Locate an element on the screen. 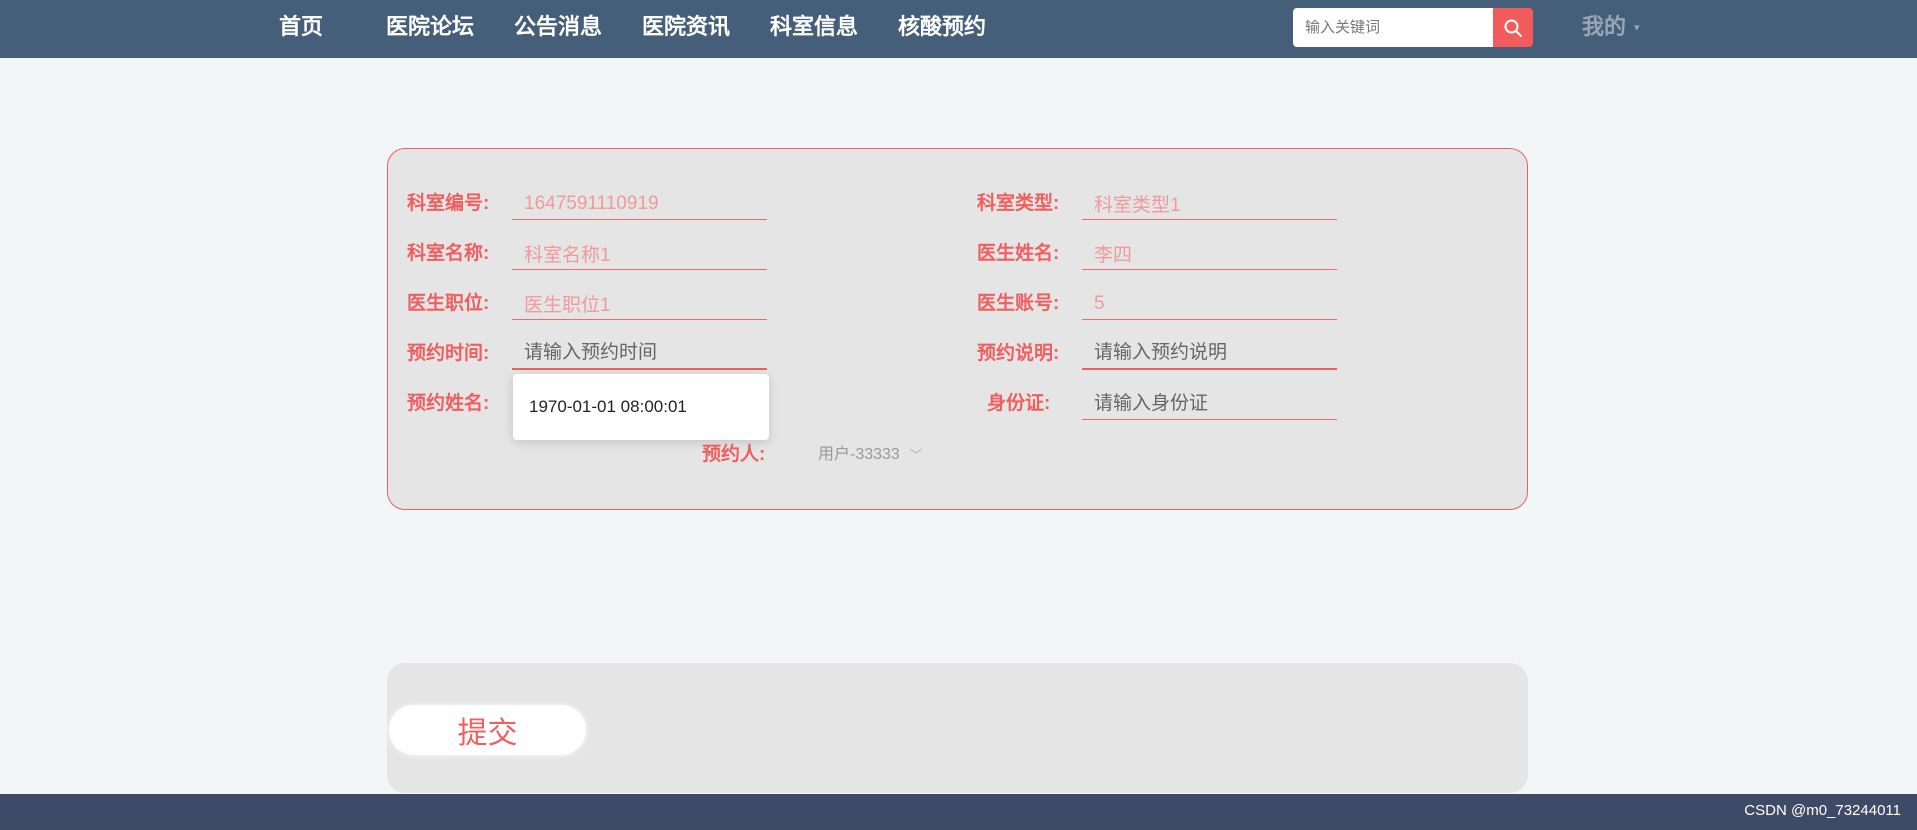 The width and height of the screenshot is (1917, 830). appt-name-label: 预约姓名: is located at coordinates (448, 403).